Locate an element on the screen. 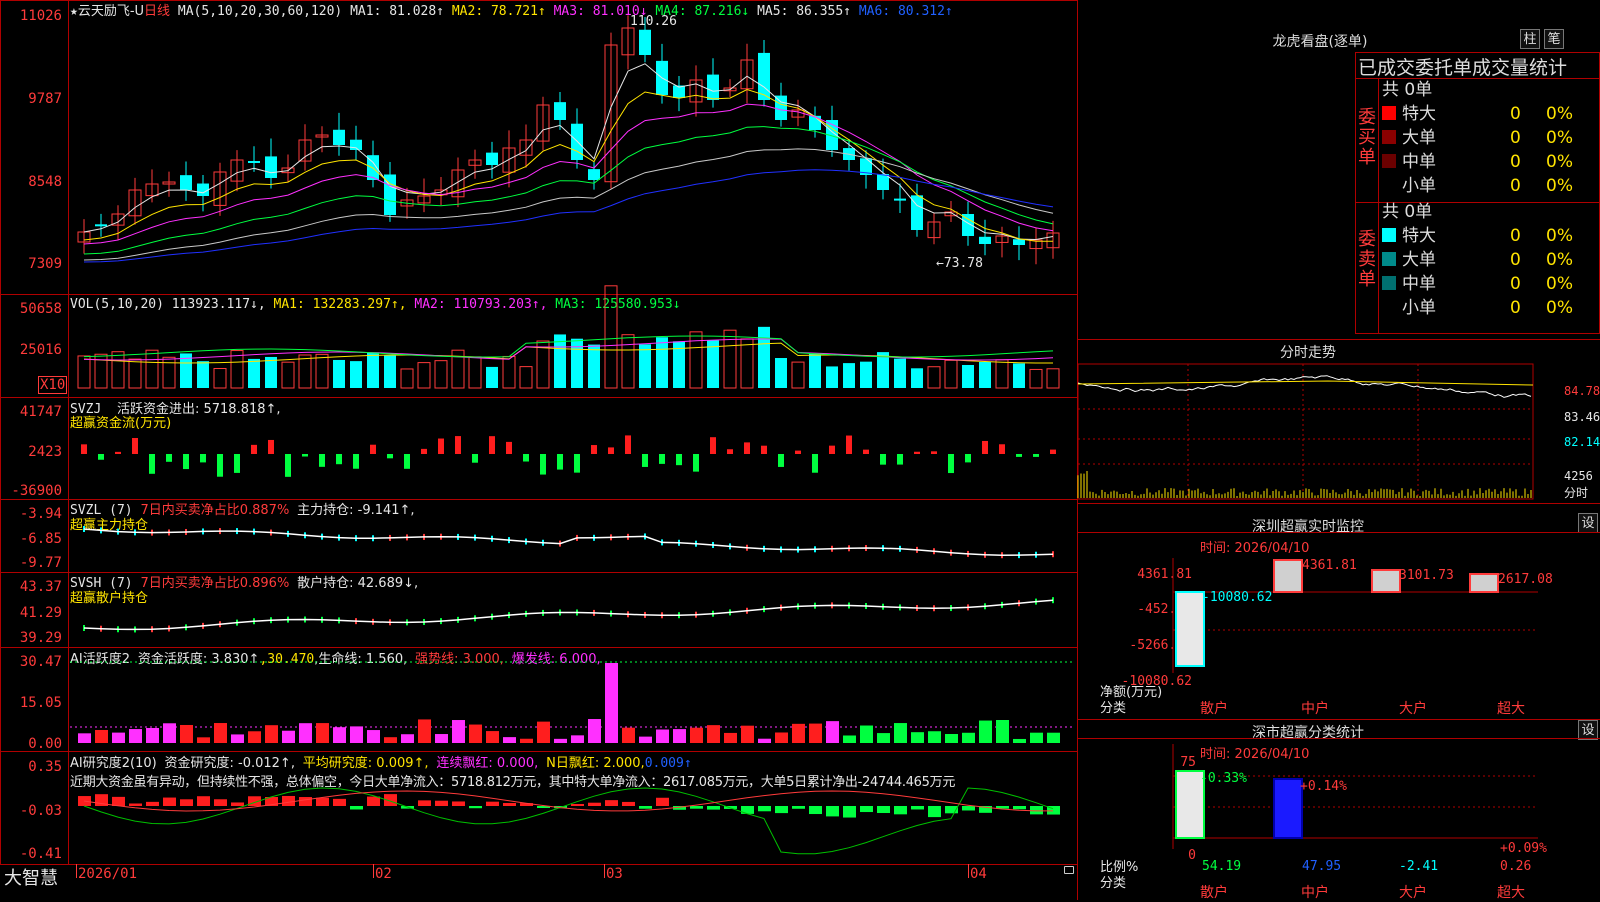 This screenshot has height=902, width=1600. buy-row-l: 大单 0 0% is located at coordinates (1491, 138).